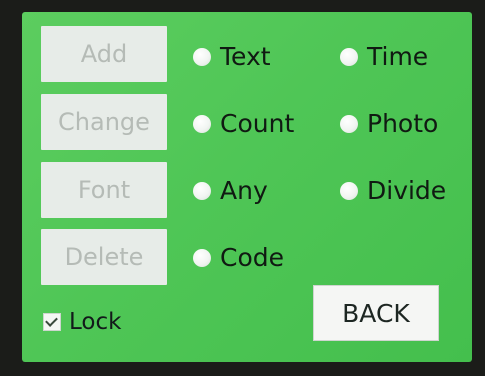 This screenshot has height=376, width=485. What do you see at coordinates (202, 123) in the screenshot?
I see `radio-count` at bounding box center [202, 123].